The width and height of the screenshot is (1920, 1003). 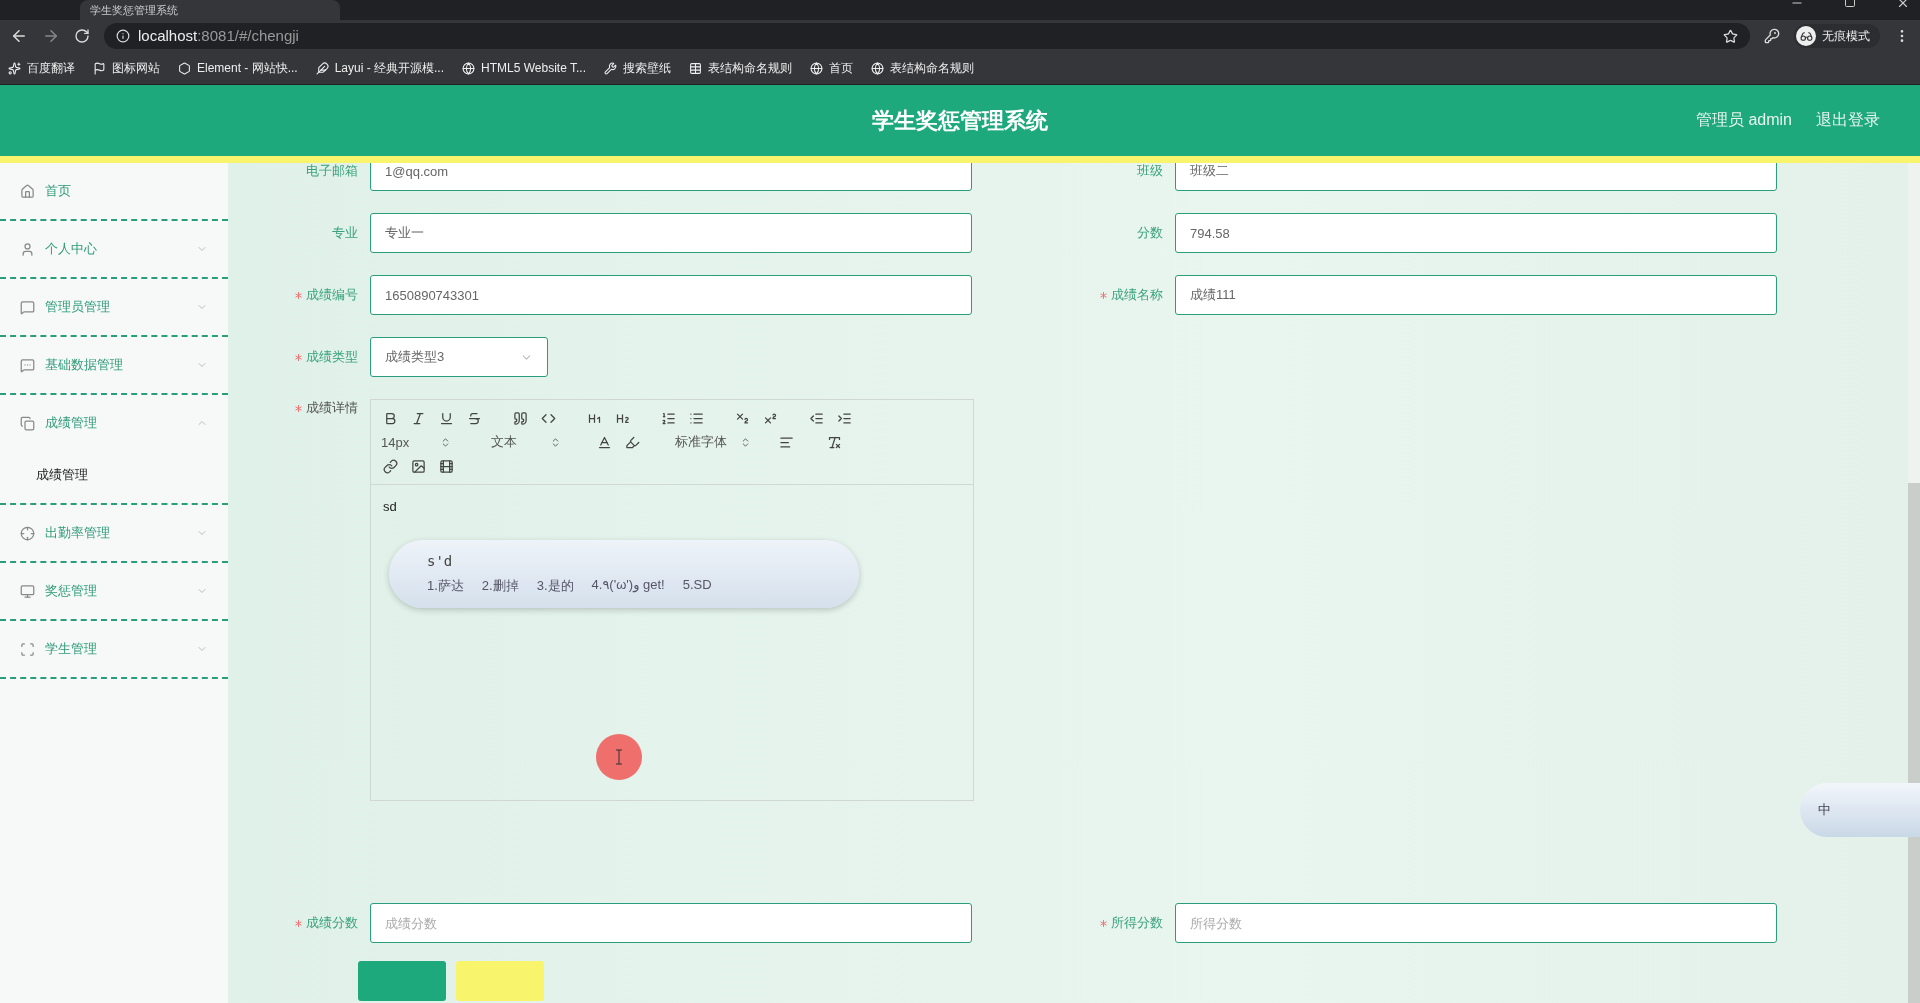 I want to click on bookmark: 搜索壁纸, so click(x=637, y=68).